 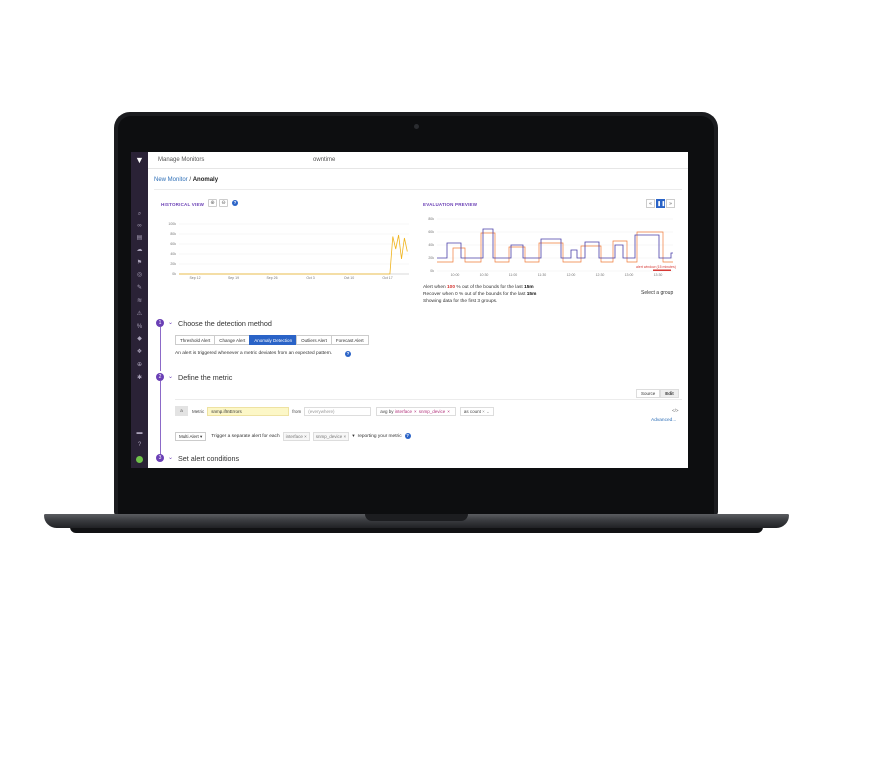 I want to click on code-icon: </>, so click(x=675, y=410).